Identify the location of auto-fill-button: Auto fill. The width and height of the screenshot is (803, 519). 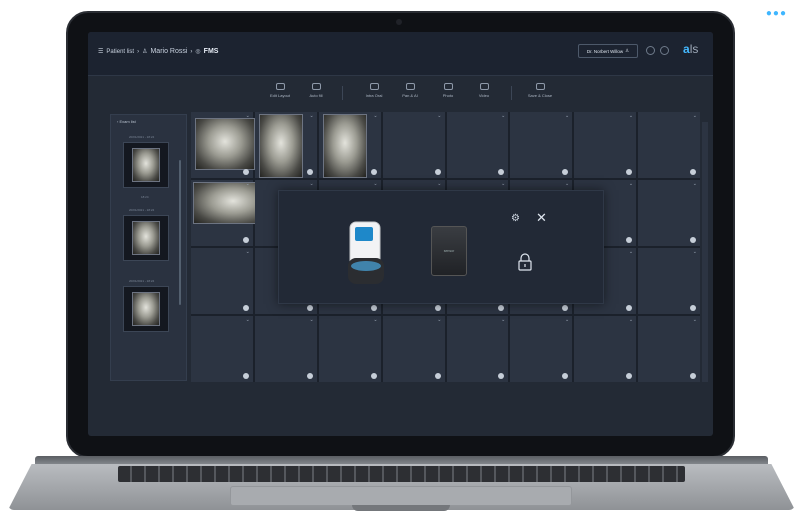
(316, 90).